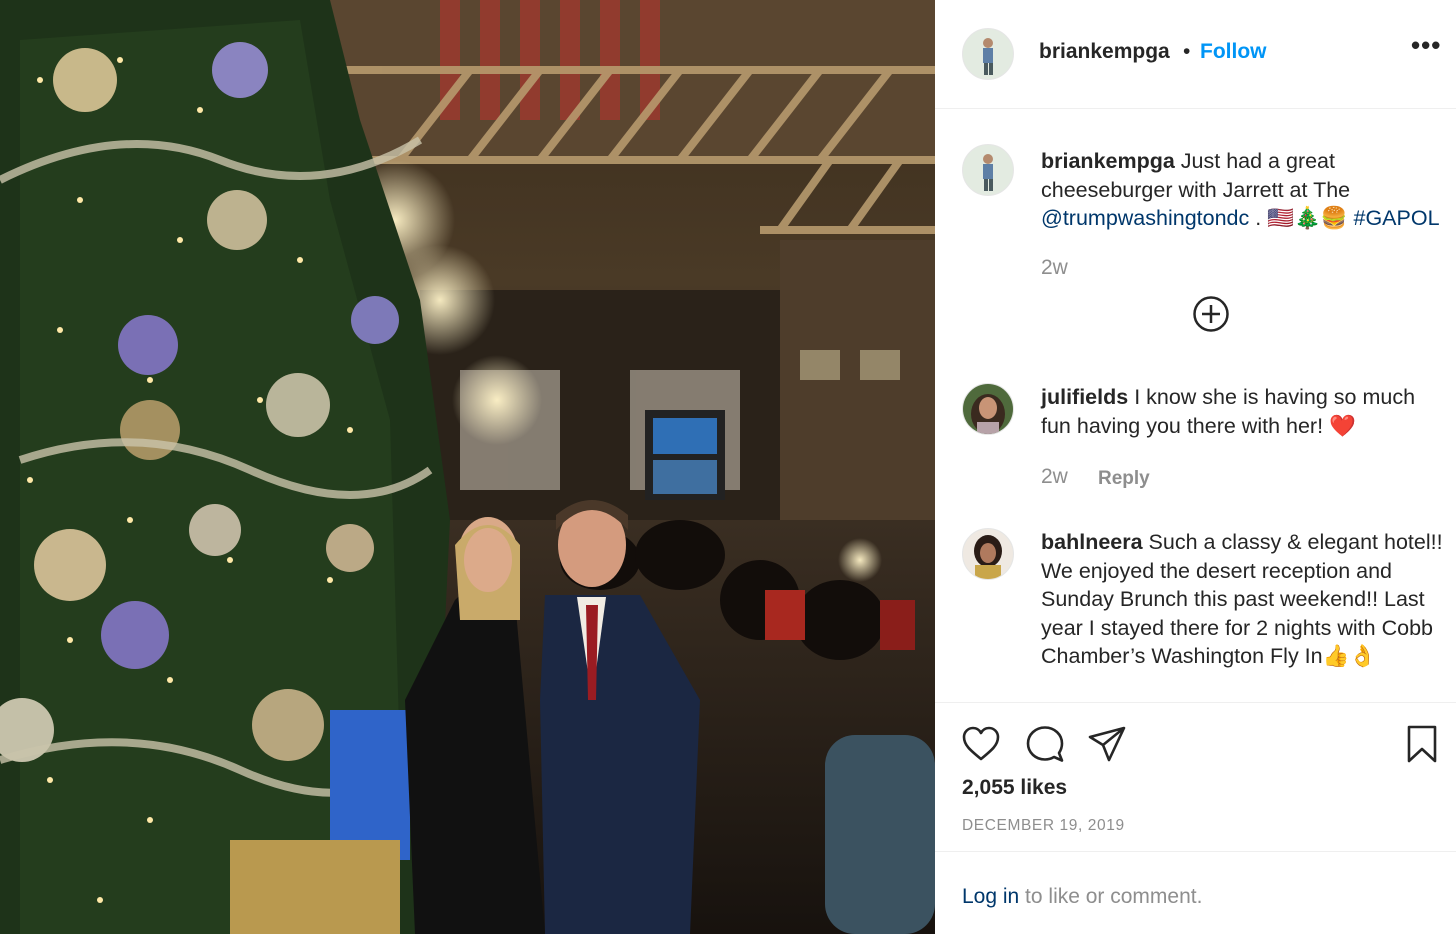  I want to click on likes-count: 2,055 likes, so click(1014, 788).